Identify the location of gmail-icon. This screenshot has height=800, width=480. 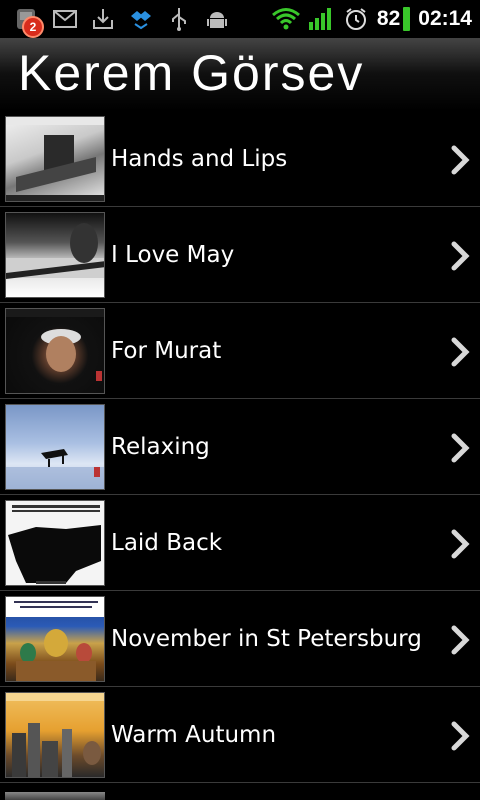
(65, 19).